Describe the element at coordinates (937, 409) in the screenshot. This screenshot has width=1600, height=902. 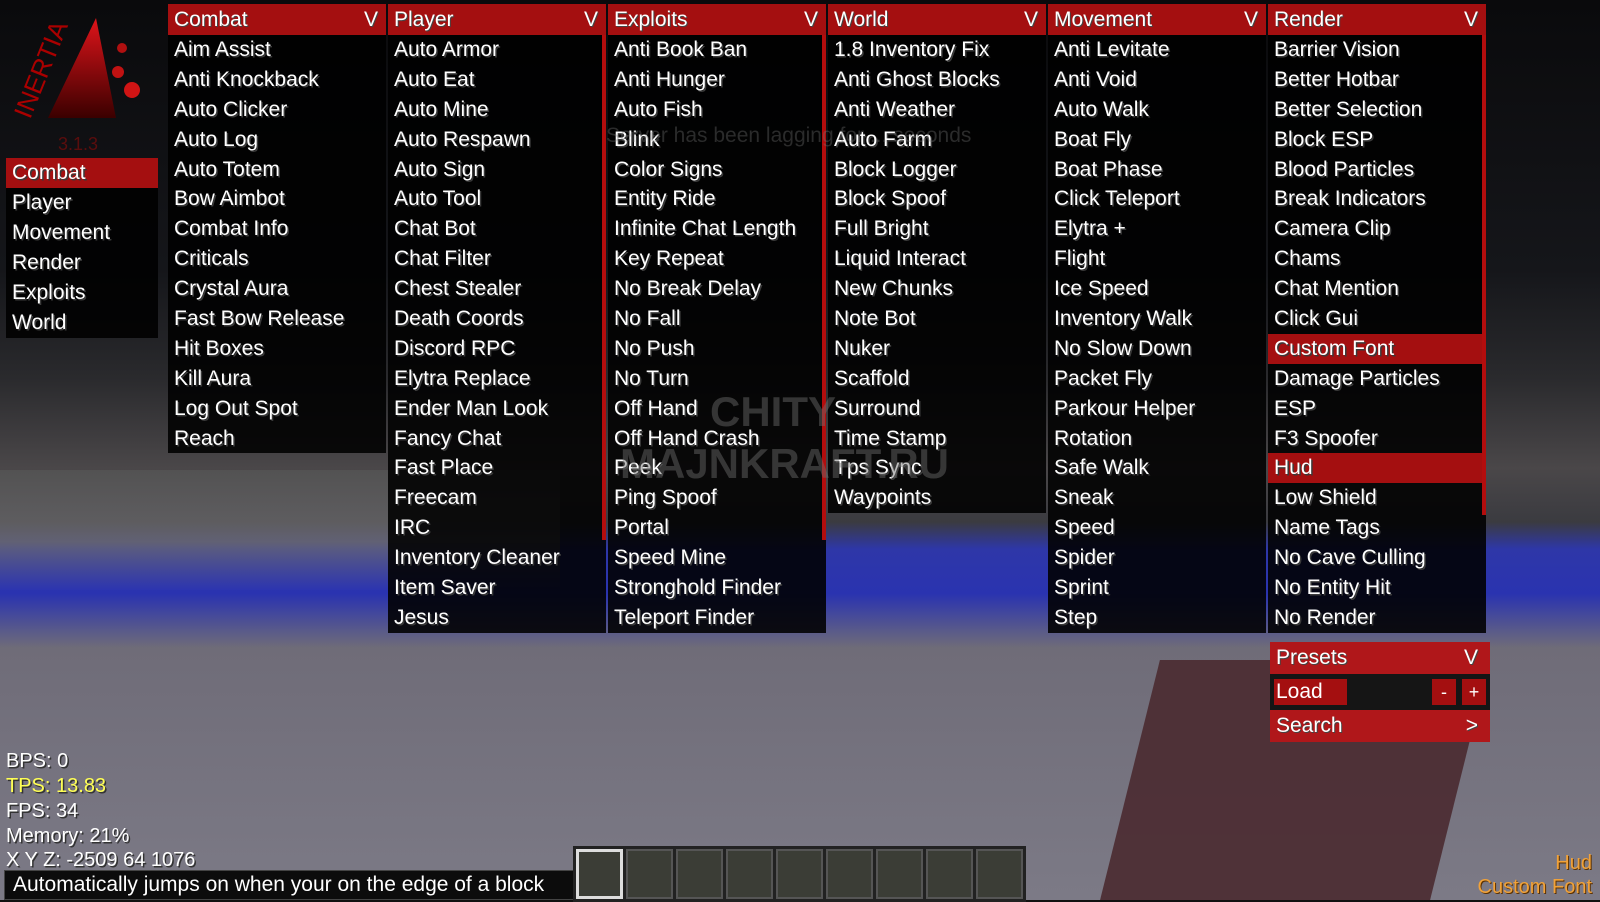
I see `module-item: Surround` at that location.